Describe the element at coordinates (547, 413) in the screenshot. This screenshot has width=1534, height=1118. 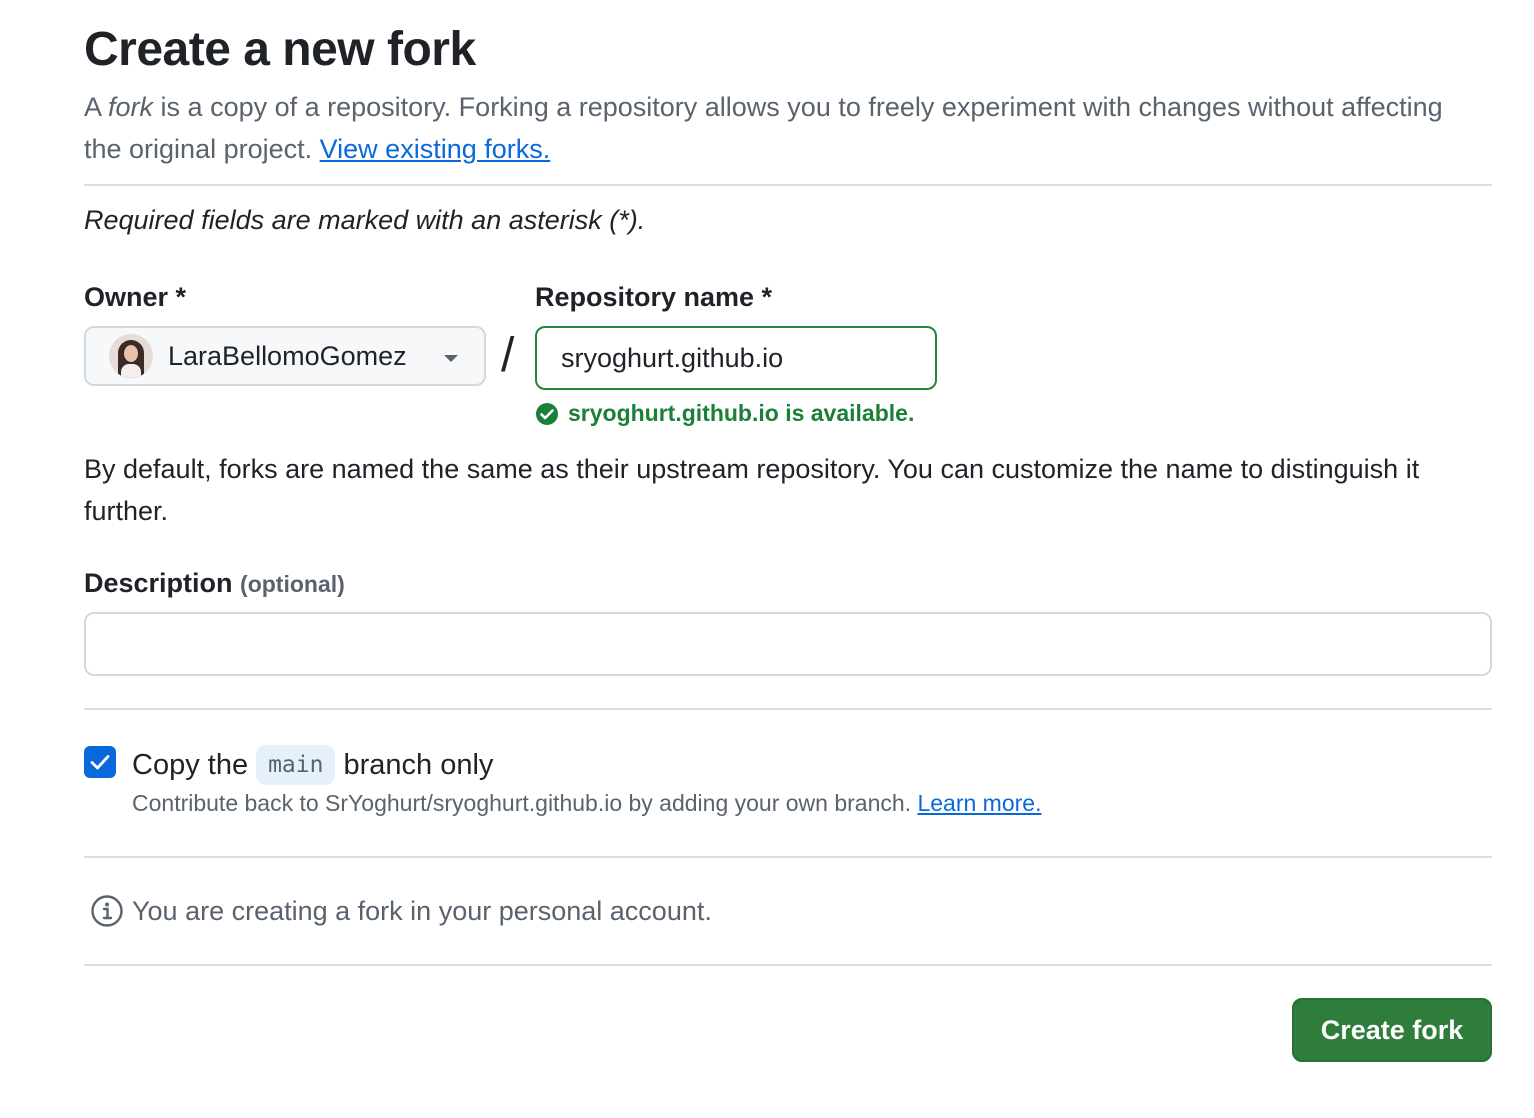
I see `check-circle-icon` at that location.